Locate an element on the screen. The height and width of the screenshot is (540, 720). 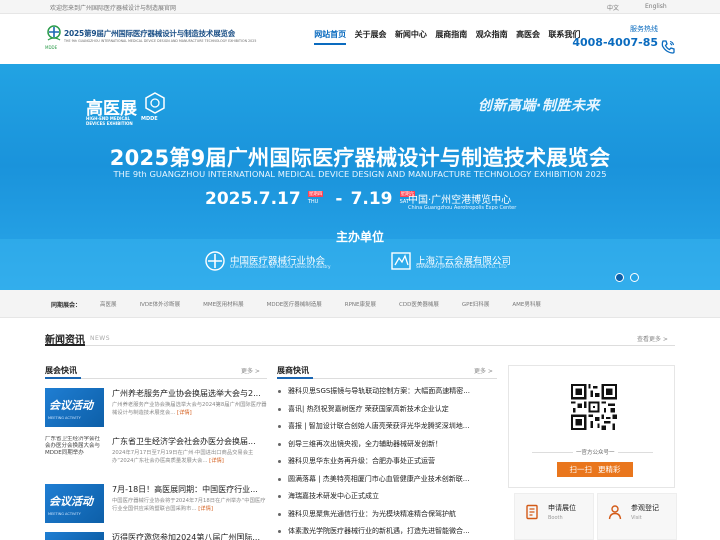
jiangyun-logo-icon is located at coordinates (401, 261).